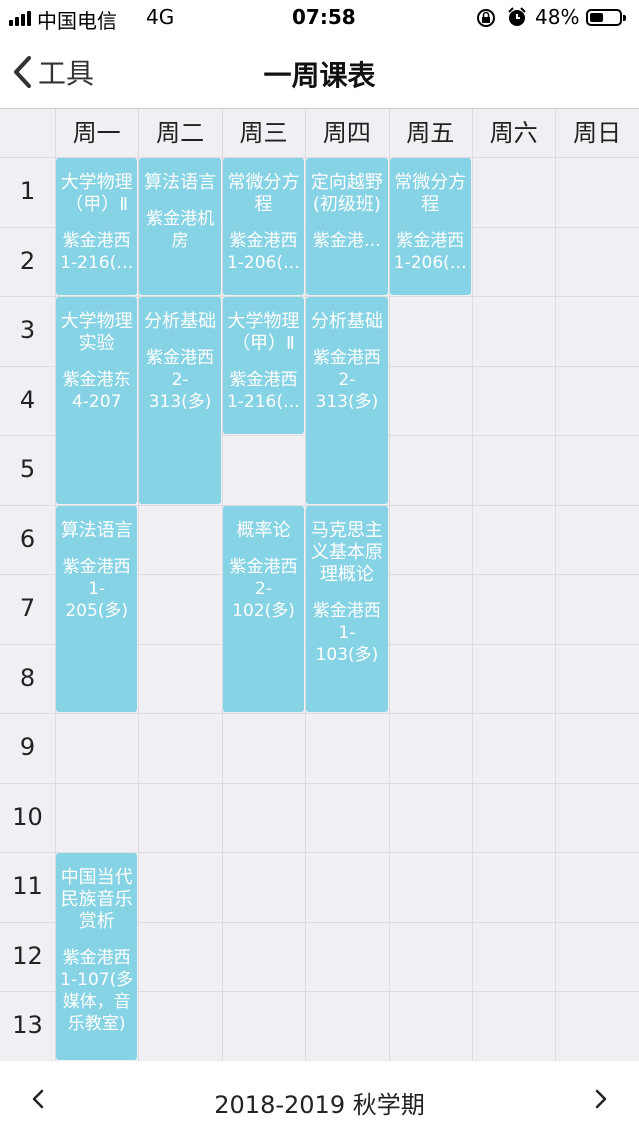  What do you see at coordinates (96, 133) in the screenshot?
I see `day-header: 周一` at bounding box center [96, 133].